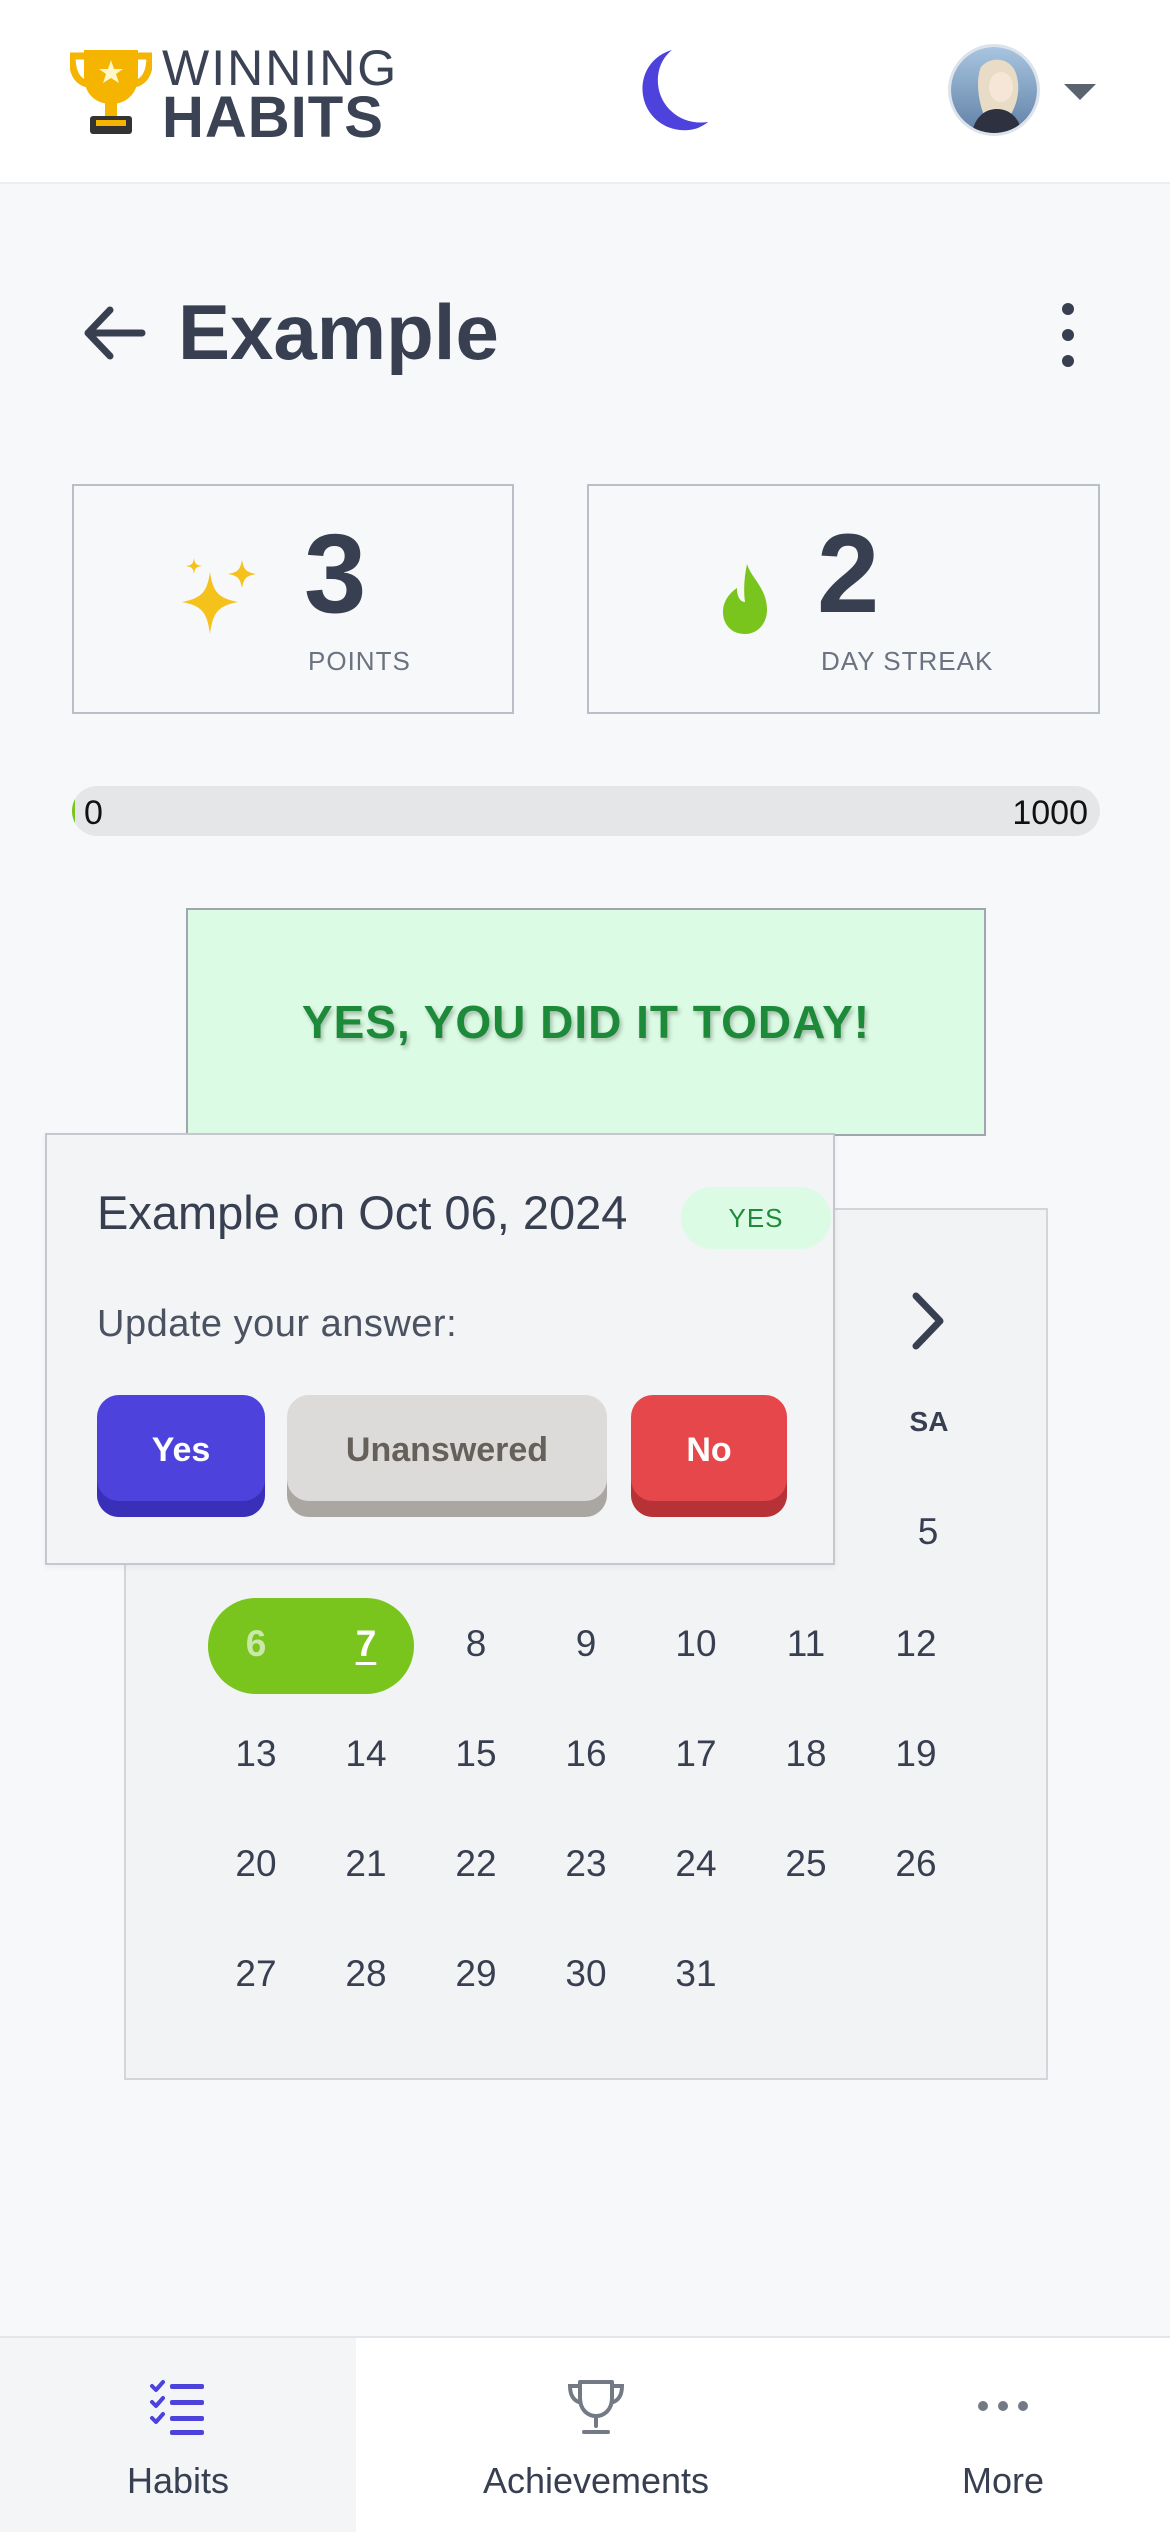 The image size is (1170, 2532). I want to click on answer-no-label: No, so click(709, 1449).